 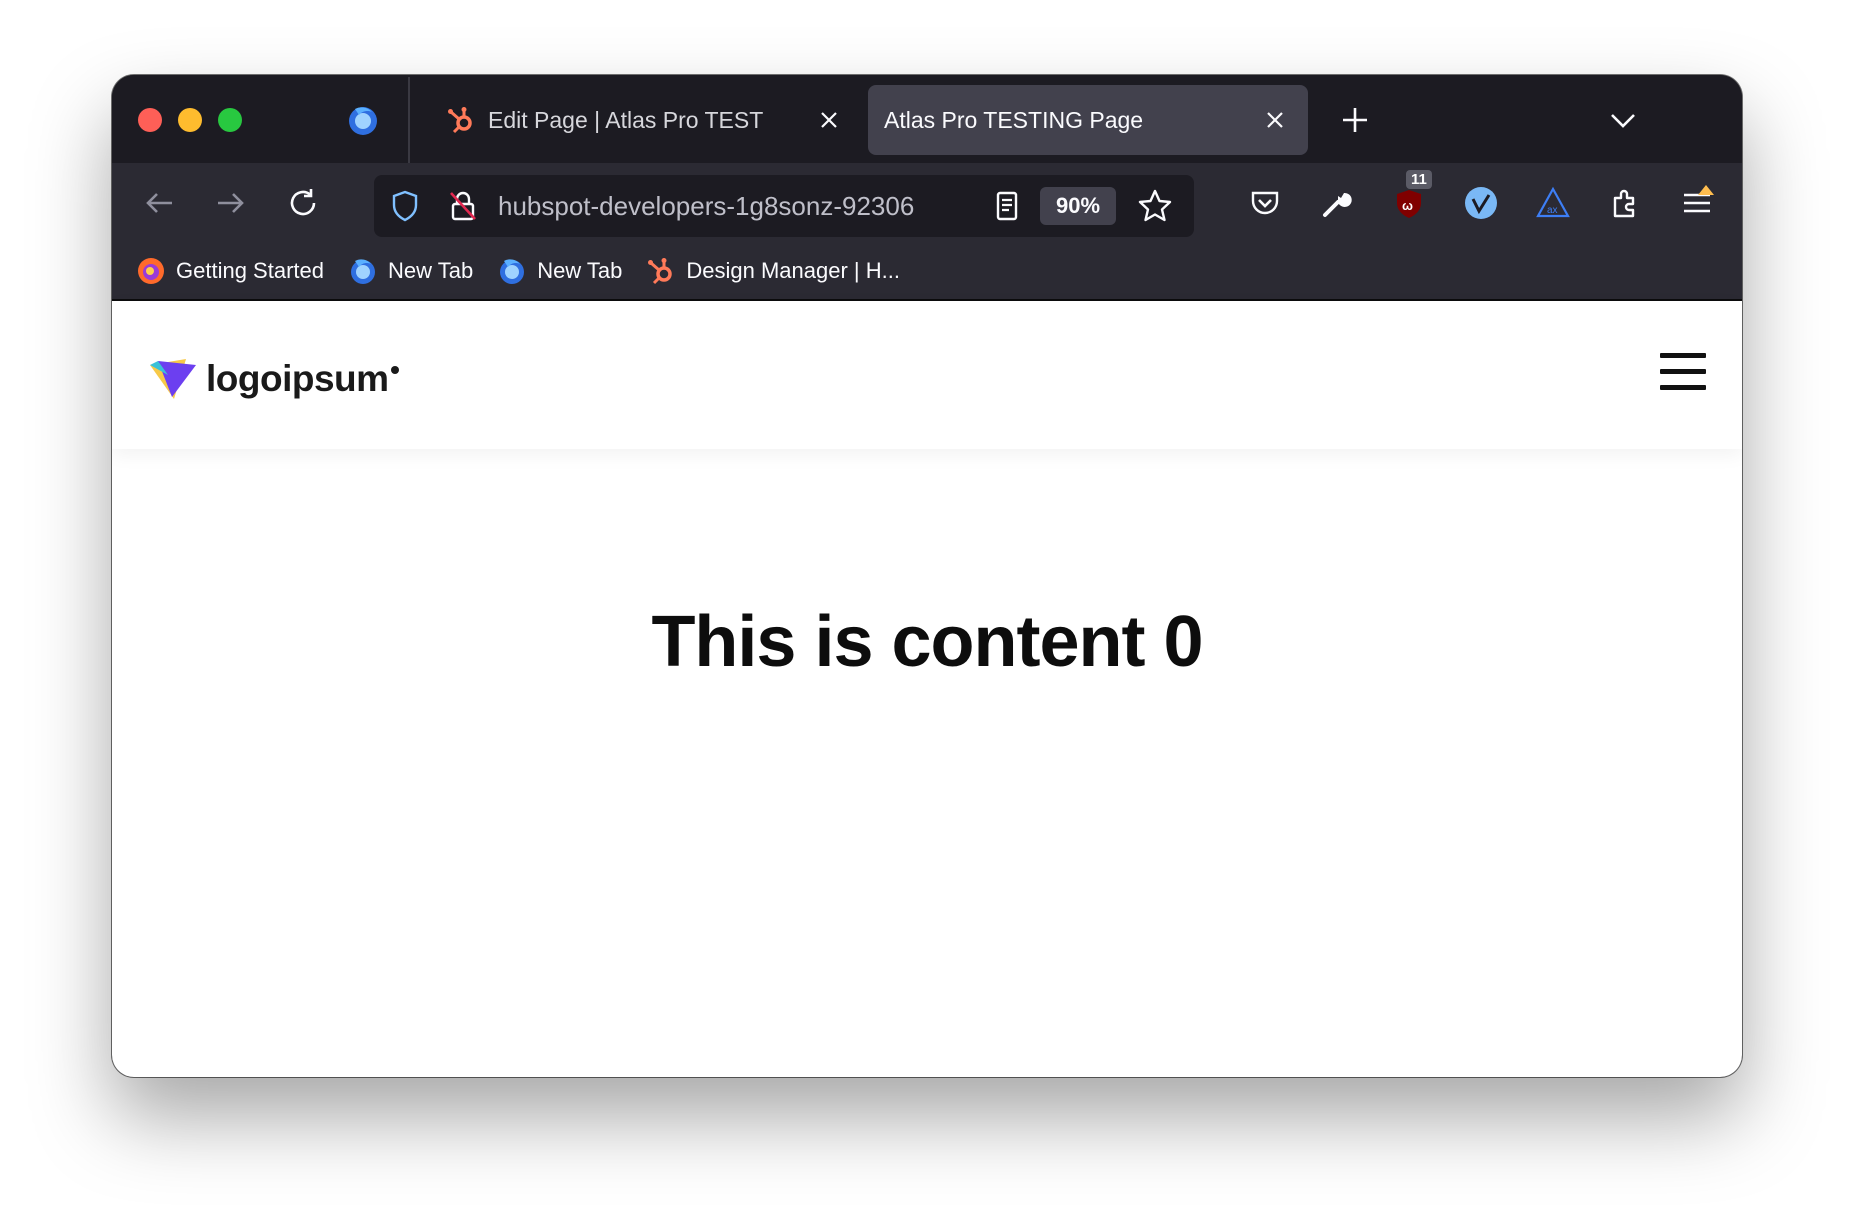 I want to click on zoom-window-button, so click(x=230, y=120).